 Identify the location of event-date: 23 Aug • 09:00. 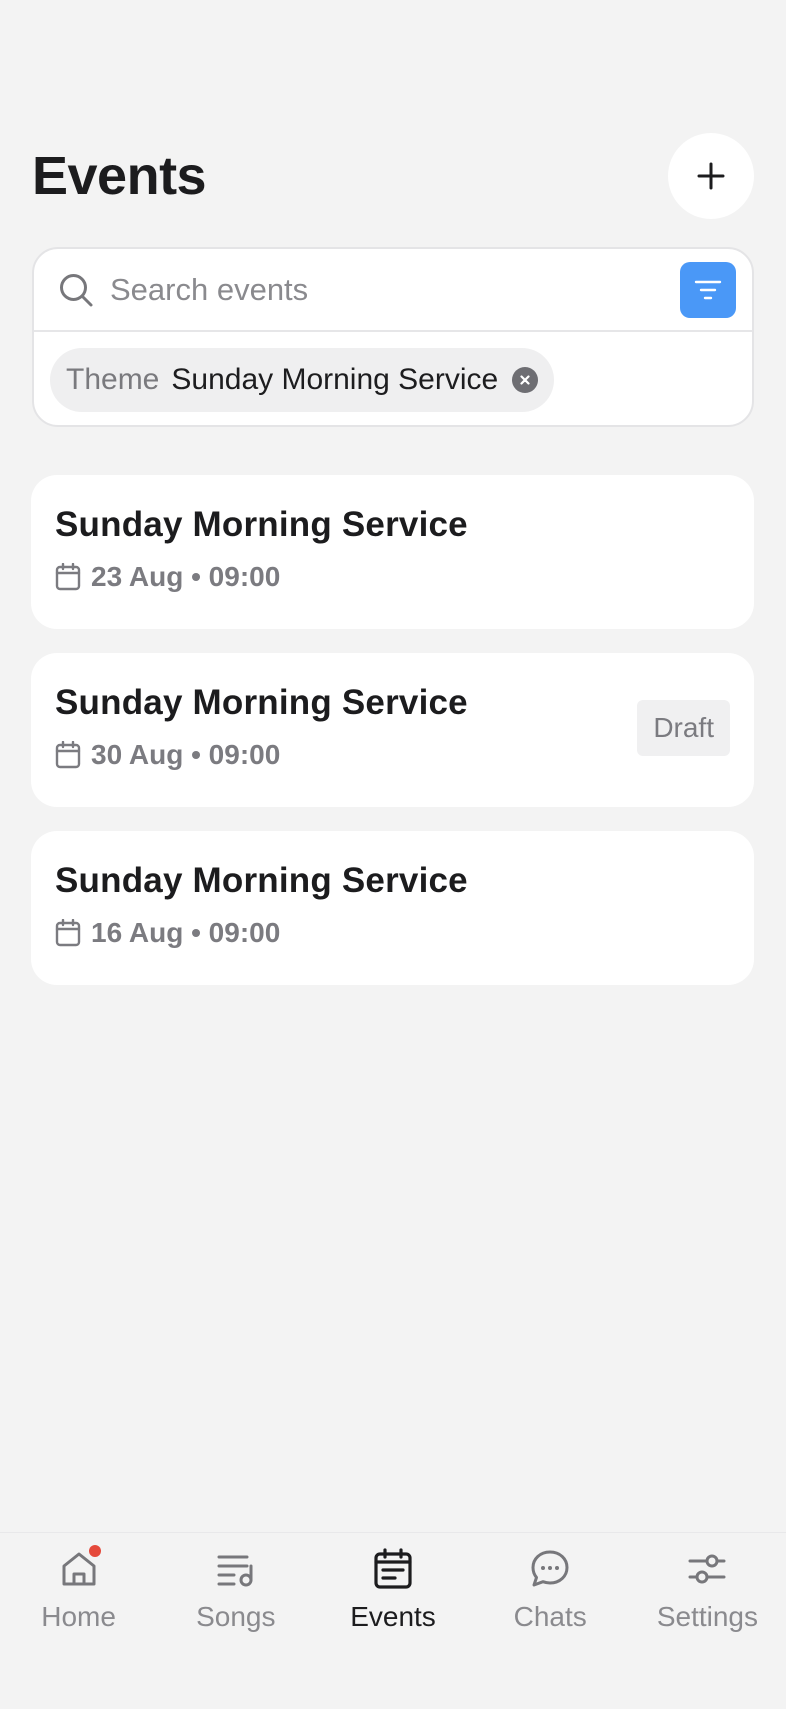
(167, 577).